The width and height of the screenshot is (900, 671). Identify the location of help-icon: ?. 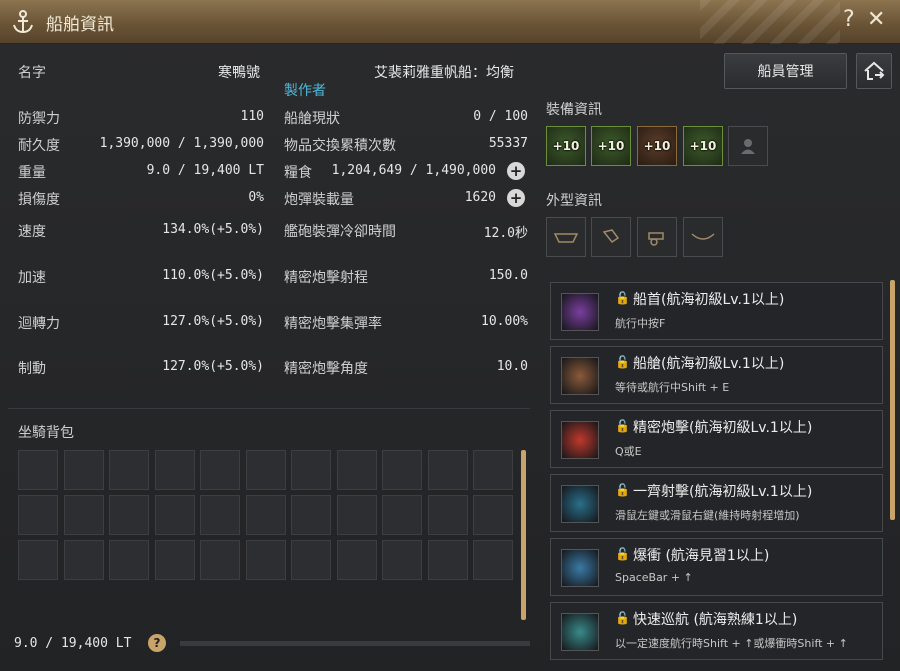
(849, 19).